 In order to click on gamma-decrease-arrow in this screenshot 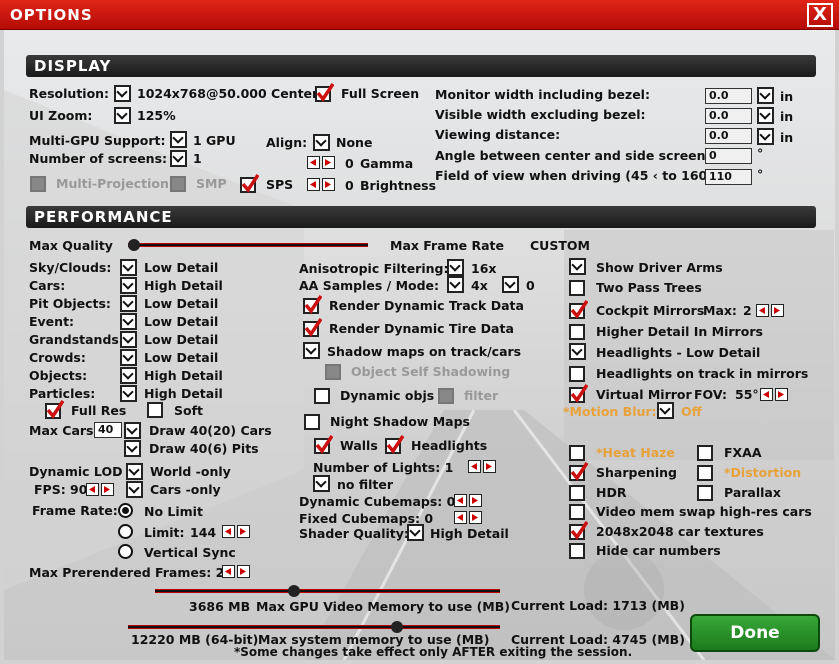, I will do `click(313, 162)`.